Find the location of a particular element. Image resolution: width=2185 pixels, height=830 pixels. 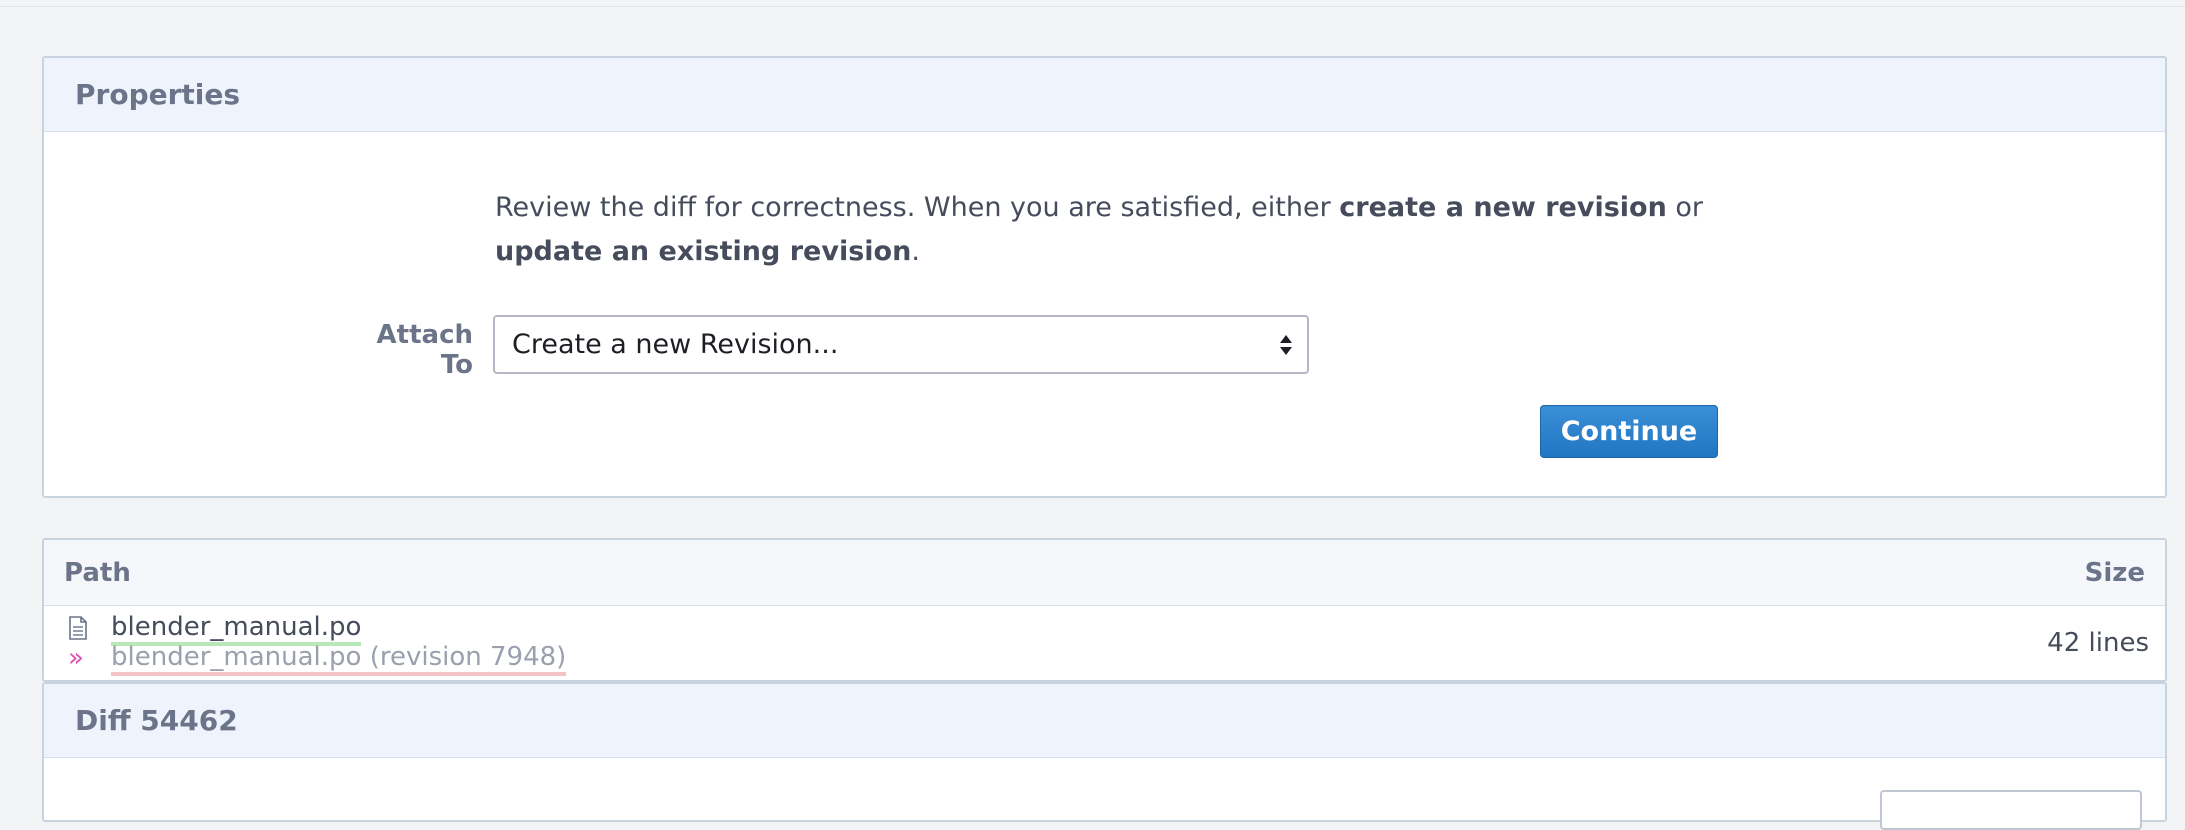

properties-header: Properties is located at coordinates (1104, 95).